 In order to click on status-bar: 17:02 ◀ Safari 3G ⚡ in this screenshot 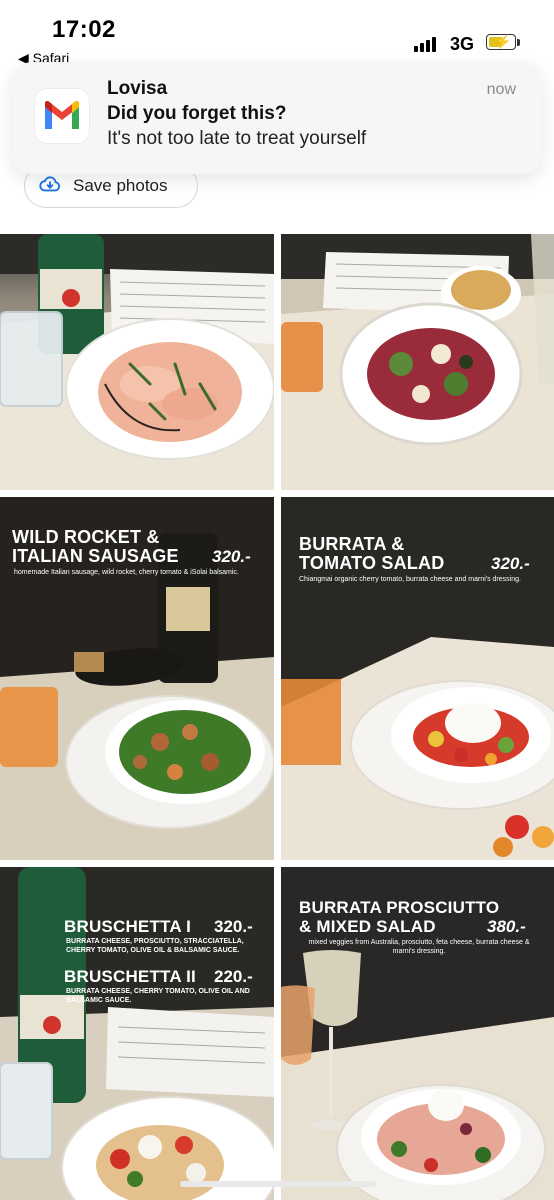, I will do `click(277, 33)`.